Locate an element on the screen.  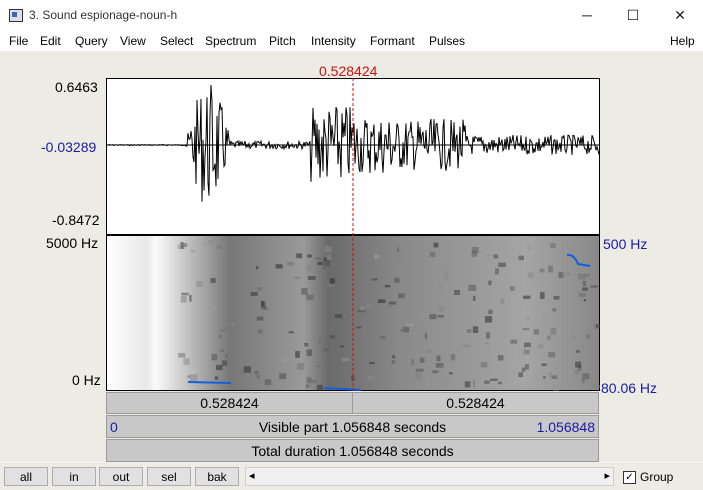
spectrogram-max-freq-label: 5000 Hz is located at coordinates (72, 243).